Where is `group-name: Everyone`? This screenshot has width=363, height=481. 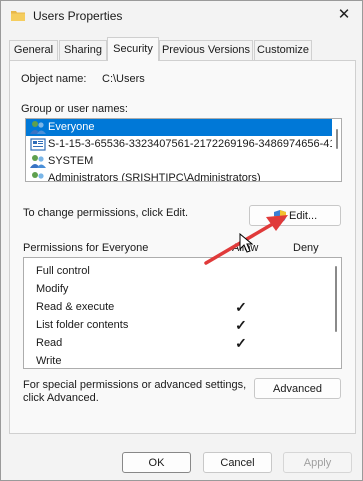
group-name: Everyone is located at coordinates (71, 127).